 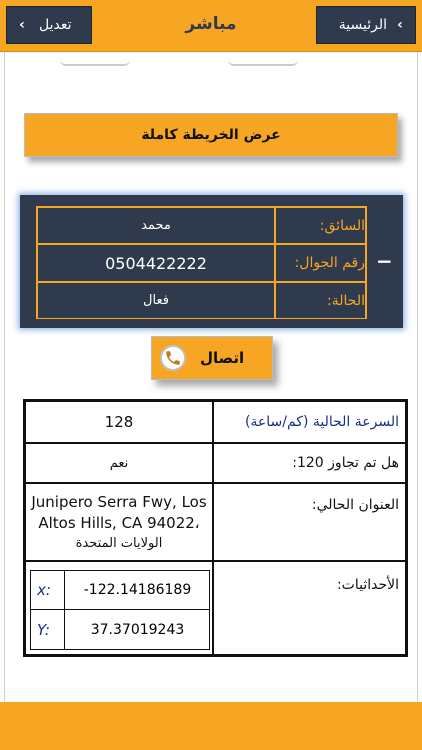 What do you see at coordinates (384, 261) in the screenshot?
I see `collapse-icon: −` at bounding box center [384, 261].